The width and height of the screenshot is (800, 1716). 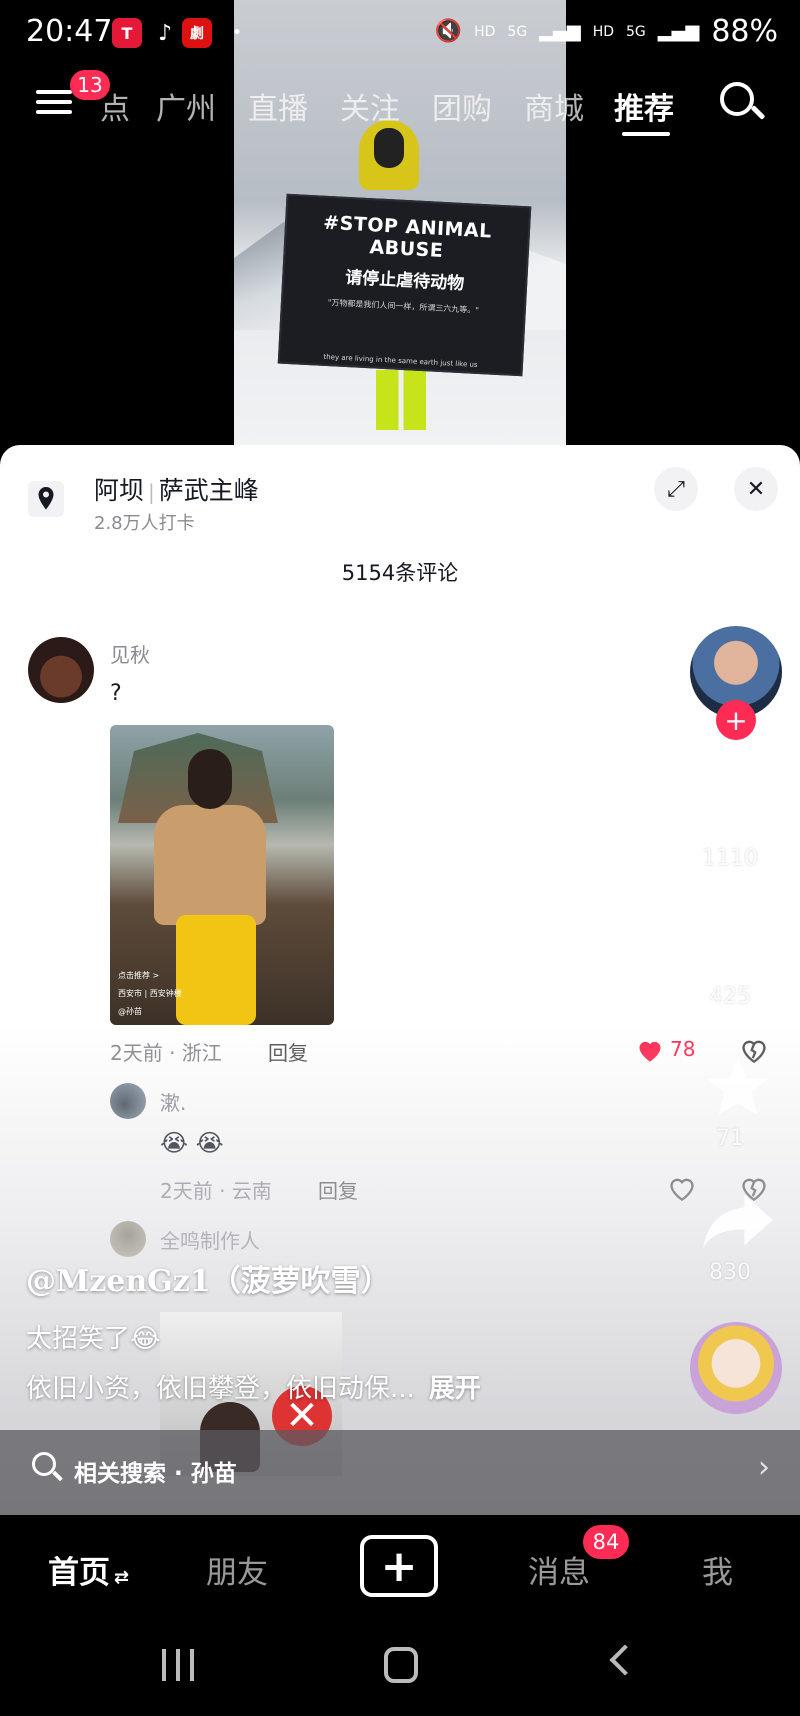 What do you see at coordinates (646, 134) in the screenshot?
I see `active-tab-indicator` at bounding box center [646, 134].